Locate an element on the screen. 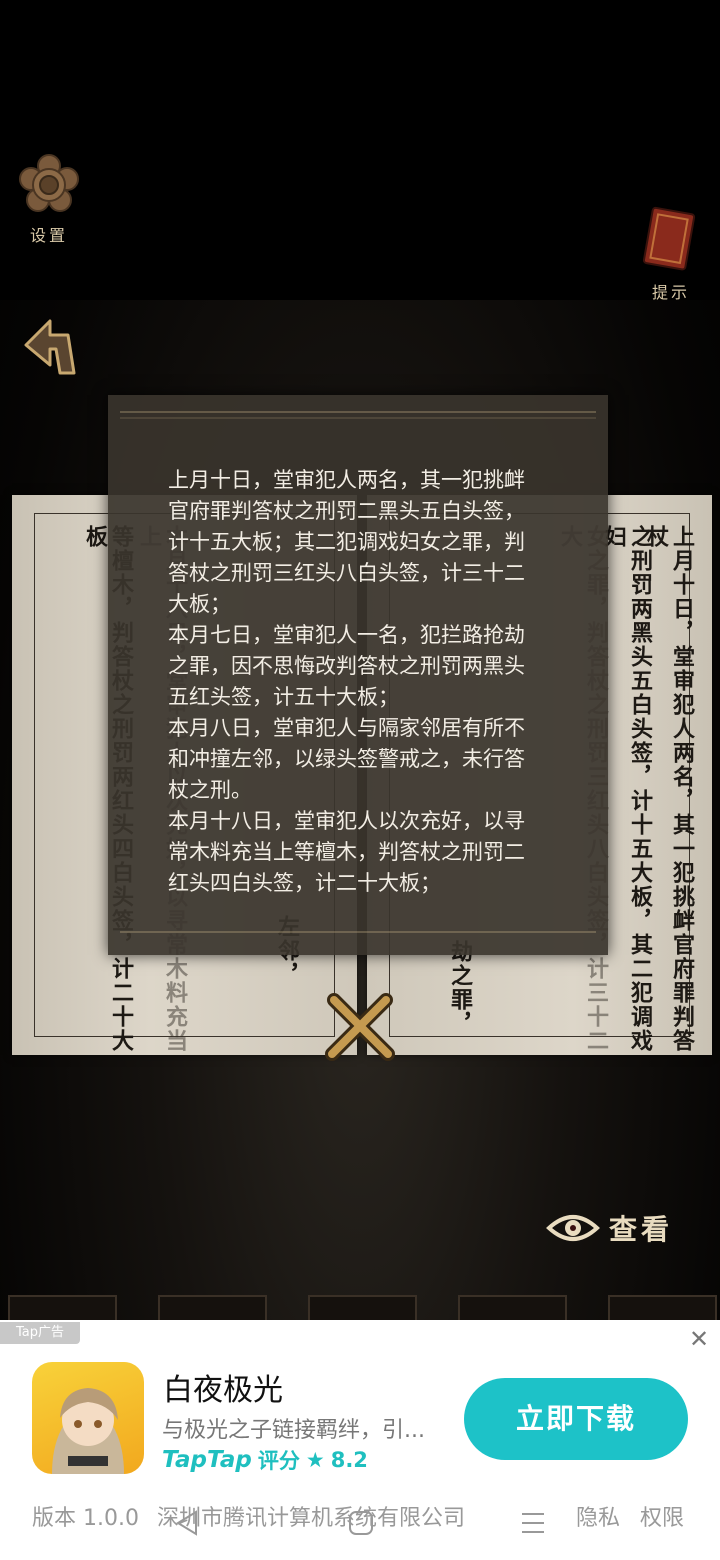 This screenshot has width=720, height=1560. app-character-icon is located at coordinates (88, 1431).